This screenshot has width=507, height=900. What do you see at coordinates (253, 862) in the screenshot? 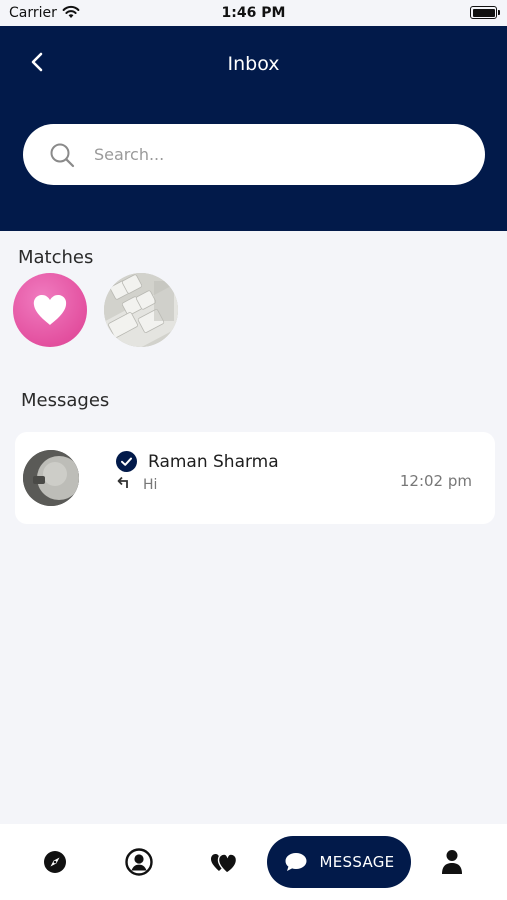
I see `bottom-nav: MESSAGE` at bounding box center [253, 862].